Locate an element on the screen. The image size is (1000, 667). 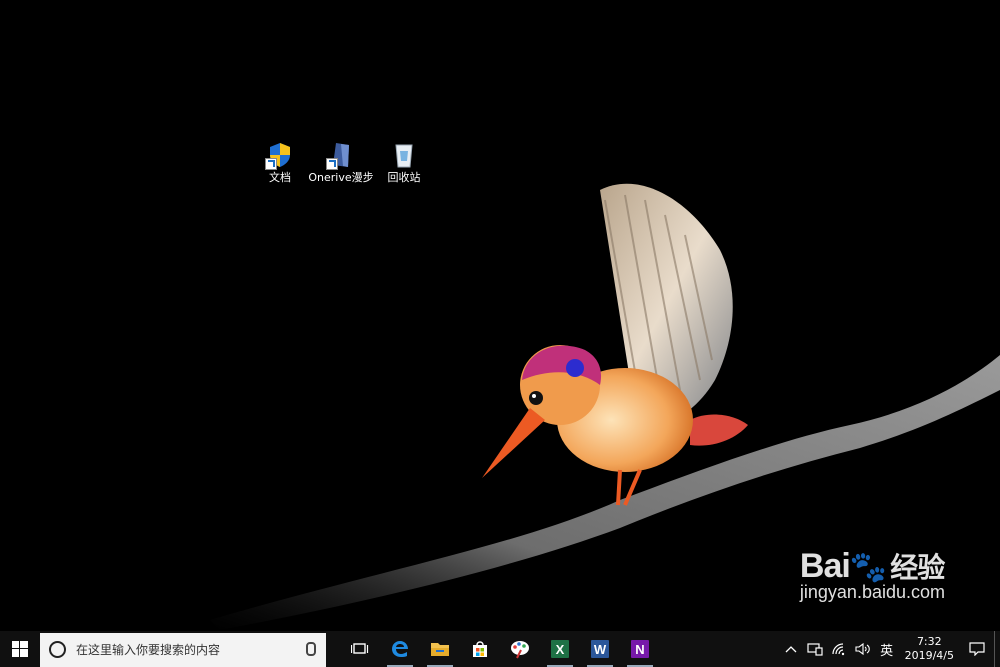
baidu-watermark: Bai🐾 经验 jingyan.baidu.com is located at coordinates (872, 574).